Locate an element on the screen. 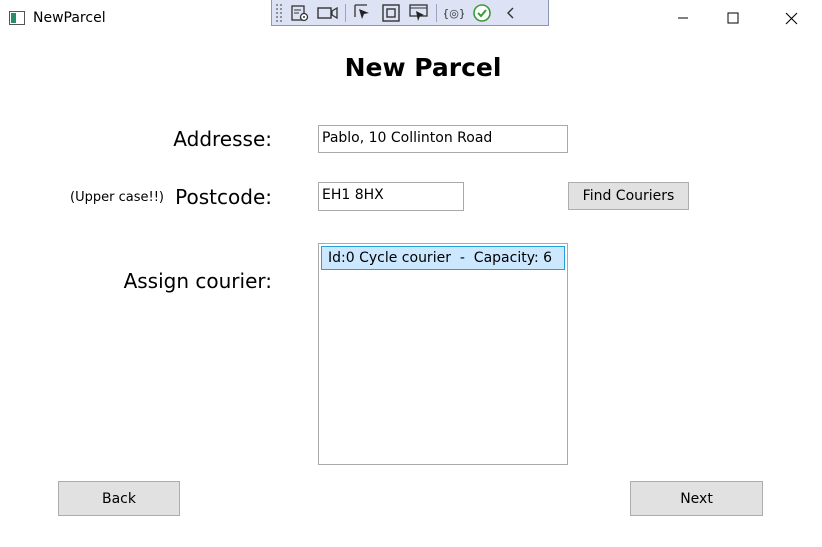 The image size is (822, 547). window-title: NewParcel is located at coordinates (69, 18).